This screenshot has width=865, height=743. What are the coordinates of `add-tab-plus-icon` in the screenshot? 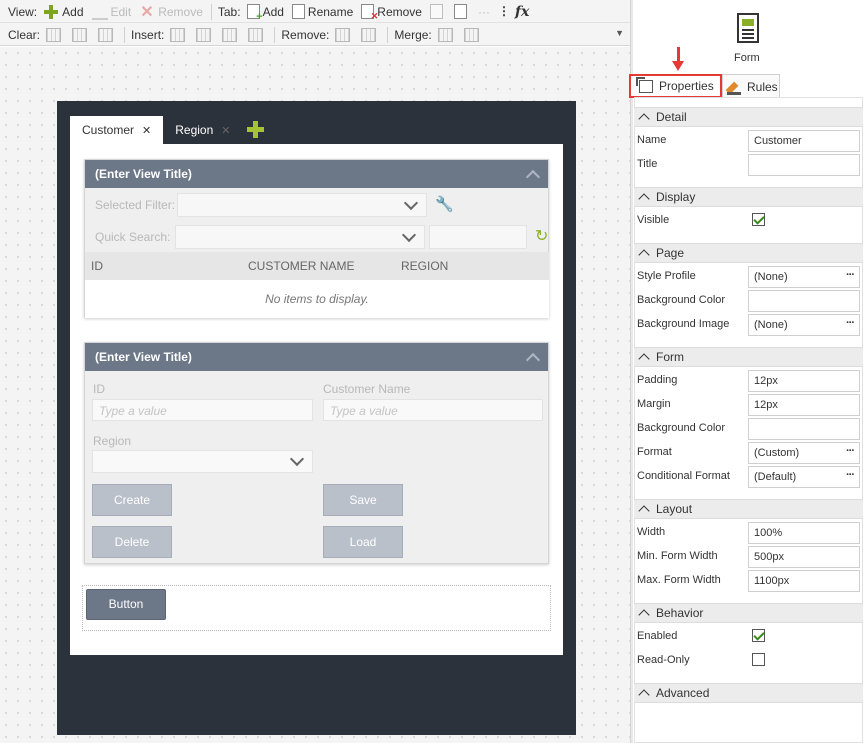 It's located at (256, 130).